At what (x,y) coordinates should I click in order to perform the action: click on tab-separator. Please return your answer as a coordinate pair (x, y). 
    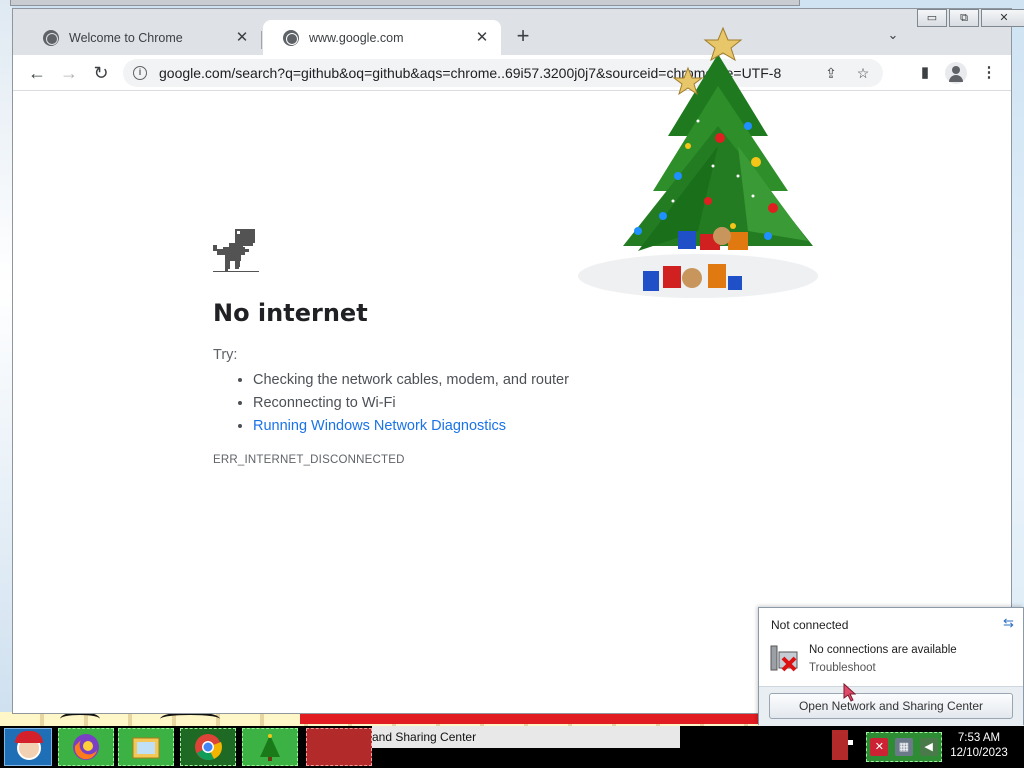
    Looking at the image, I should click on (261, 40).